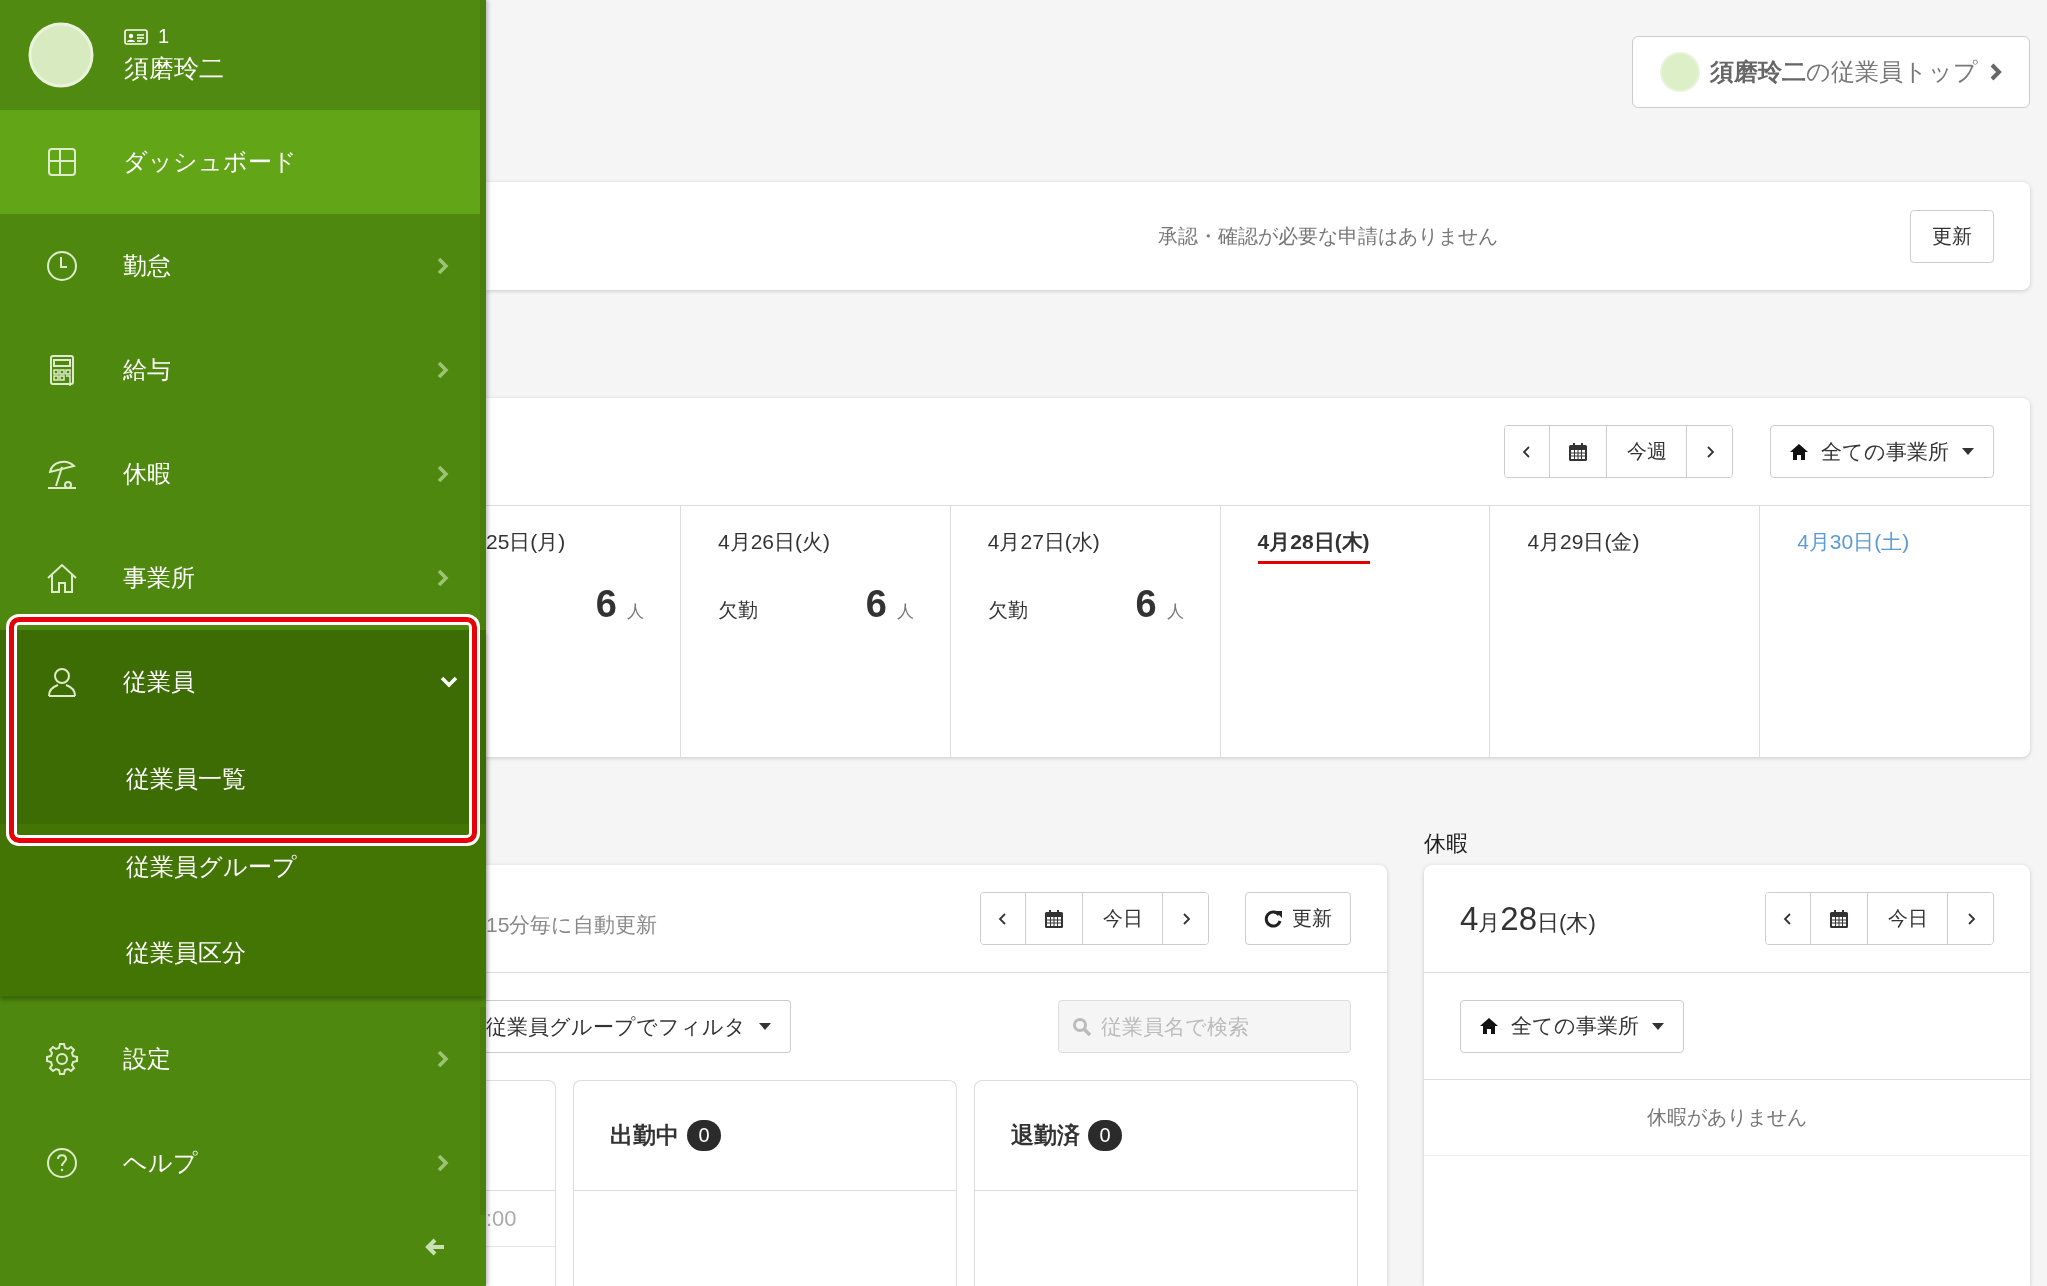  Describe the element at coordinates (1995, 72) in the screenshot. I see `chevron-right-icon` at that location.